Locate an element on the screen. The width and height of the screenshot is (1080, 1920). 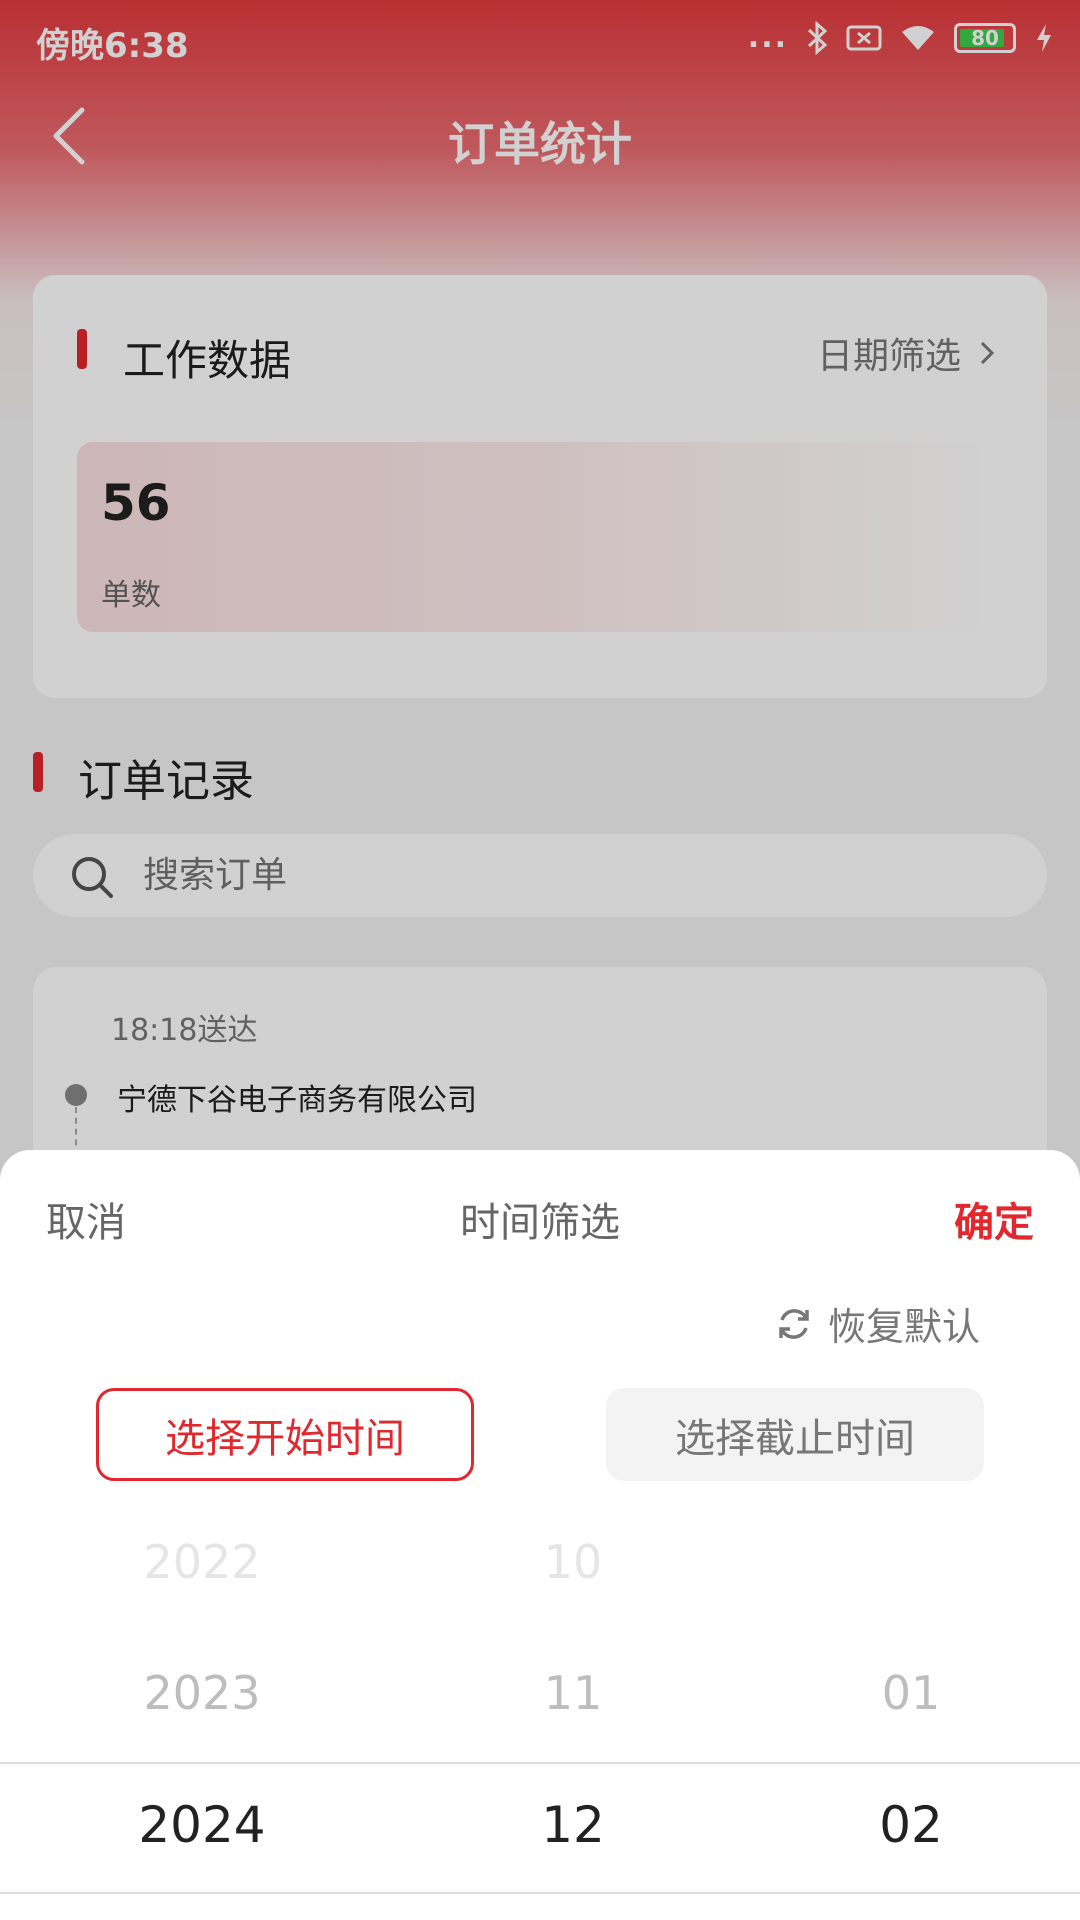
tab-end-time: 选择截止时间 is located at coordinates (795, 1434).